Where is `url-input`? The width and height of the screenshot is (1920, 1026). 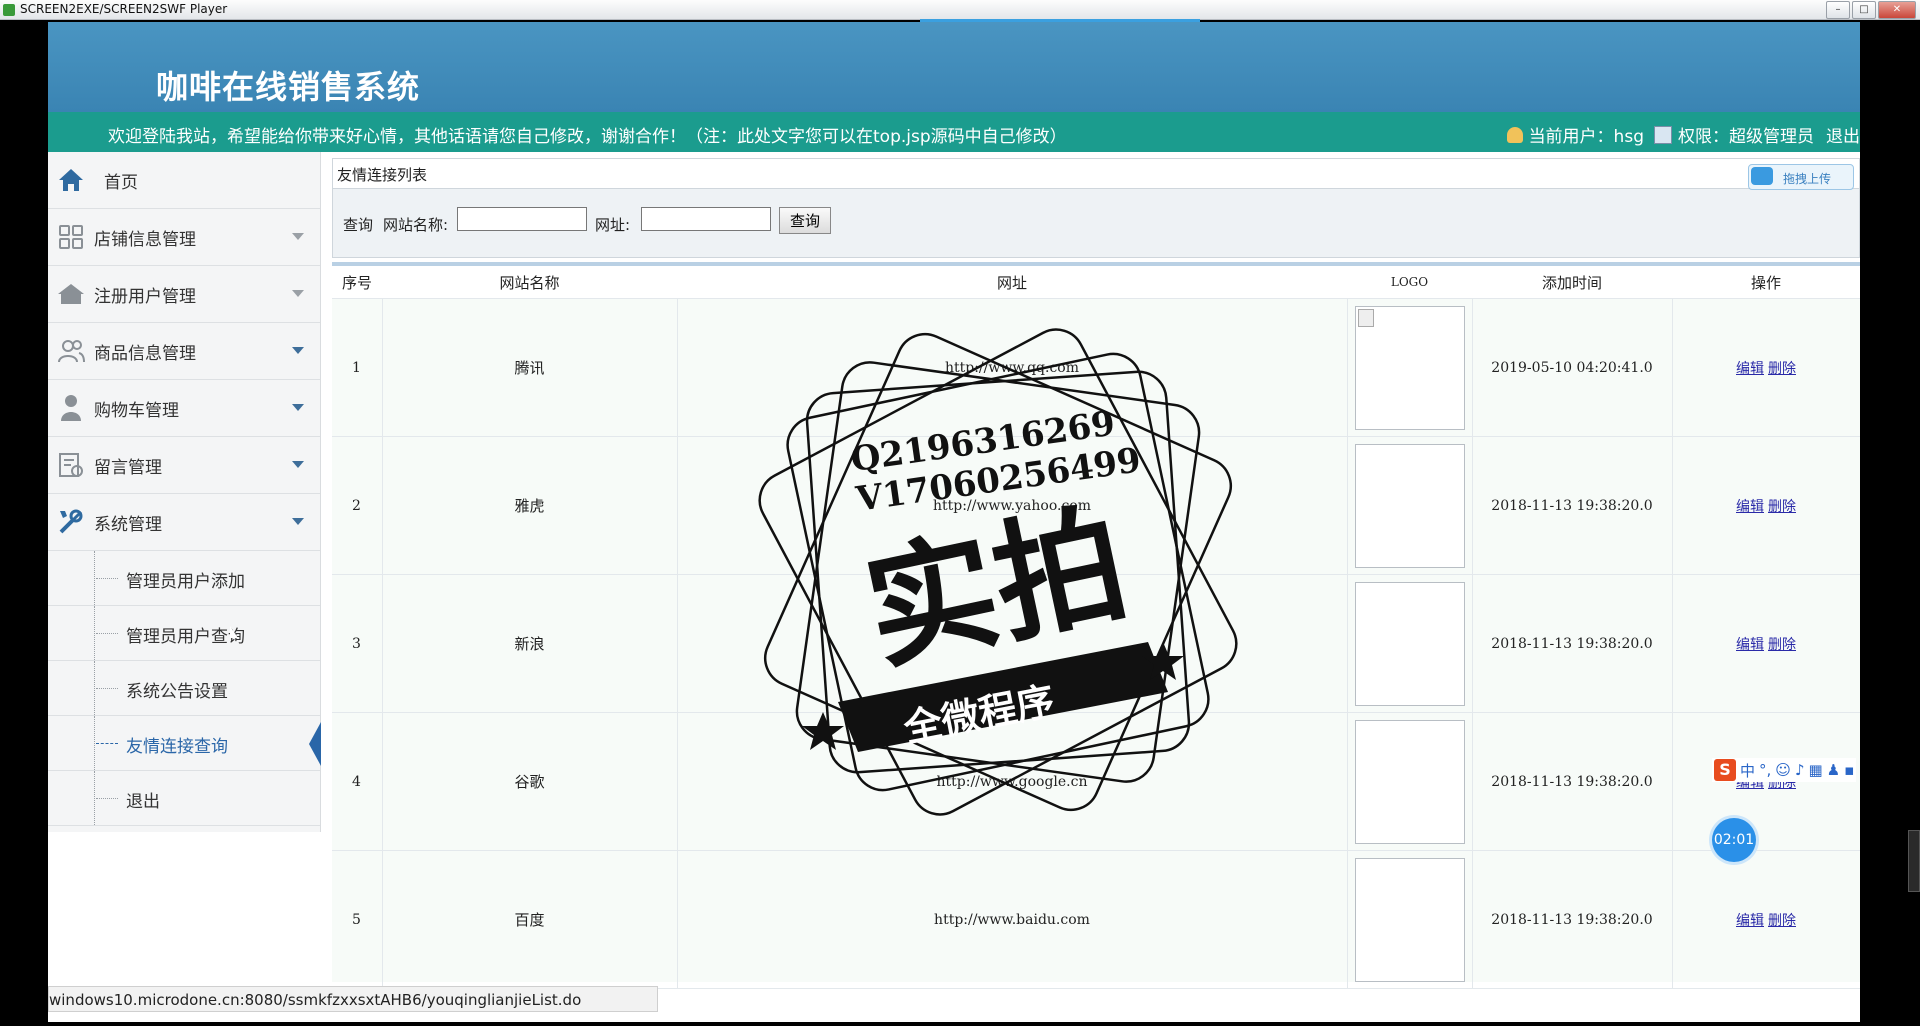 url-input is located at coordinates (706, 219).